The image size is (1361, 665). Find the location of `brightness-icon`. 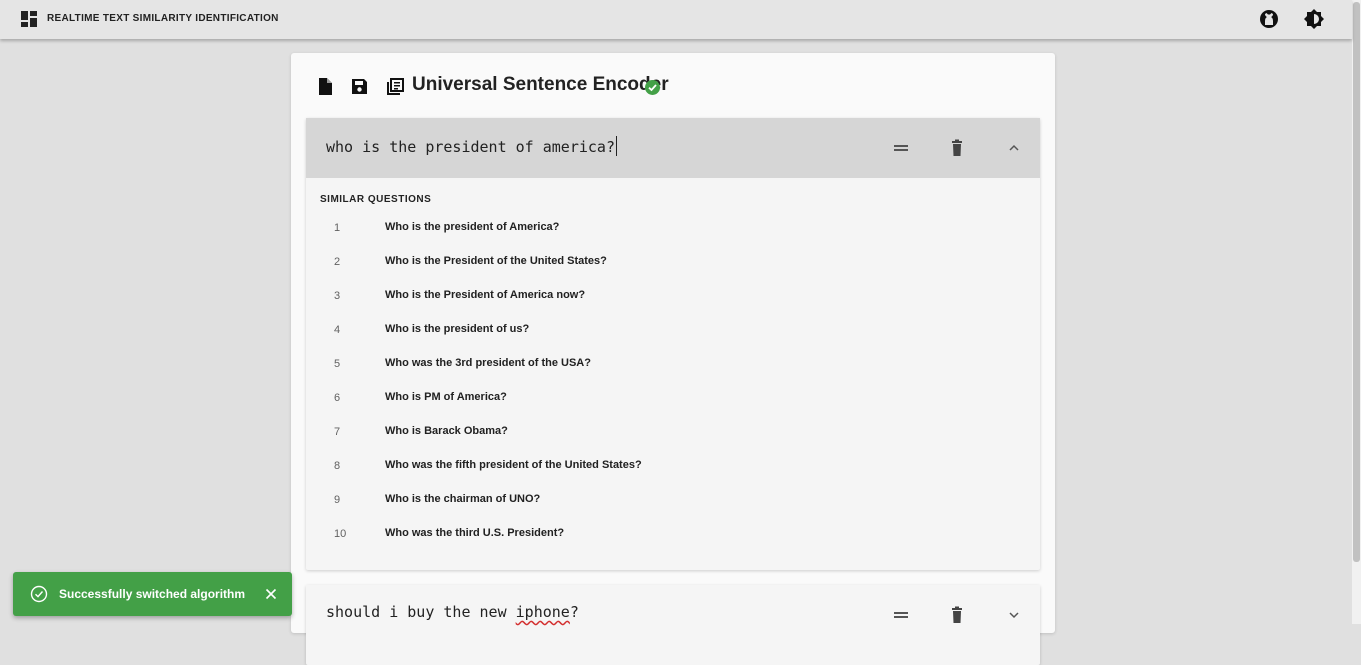

brightness-icon is located at coordinates (1314, 19).